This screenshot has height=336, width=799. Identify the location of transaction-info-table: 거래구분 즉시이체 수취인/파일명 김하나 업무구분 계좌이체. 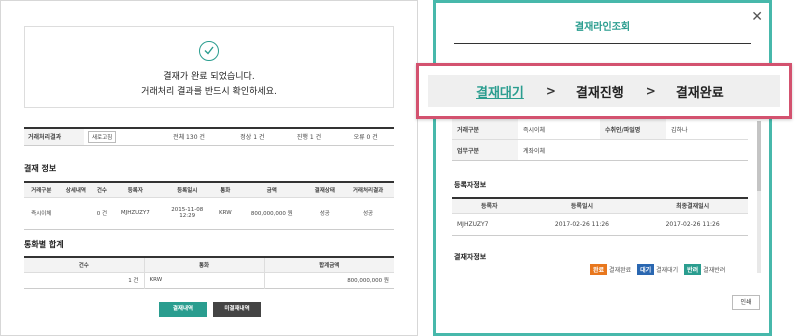
(600, 139).